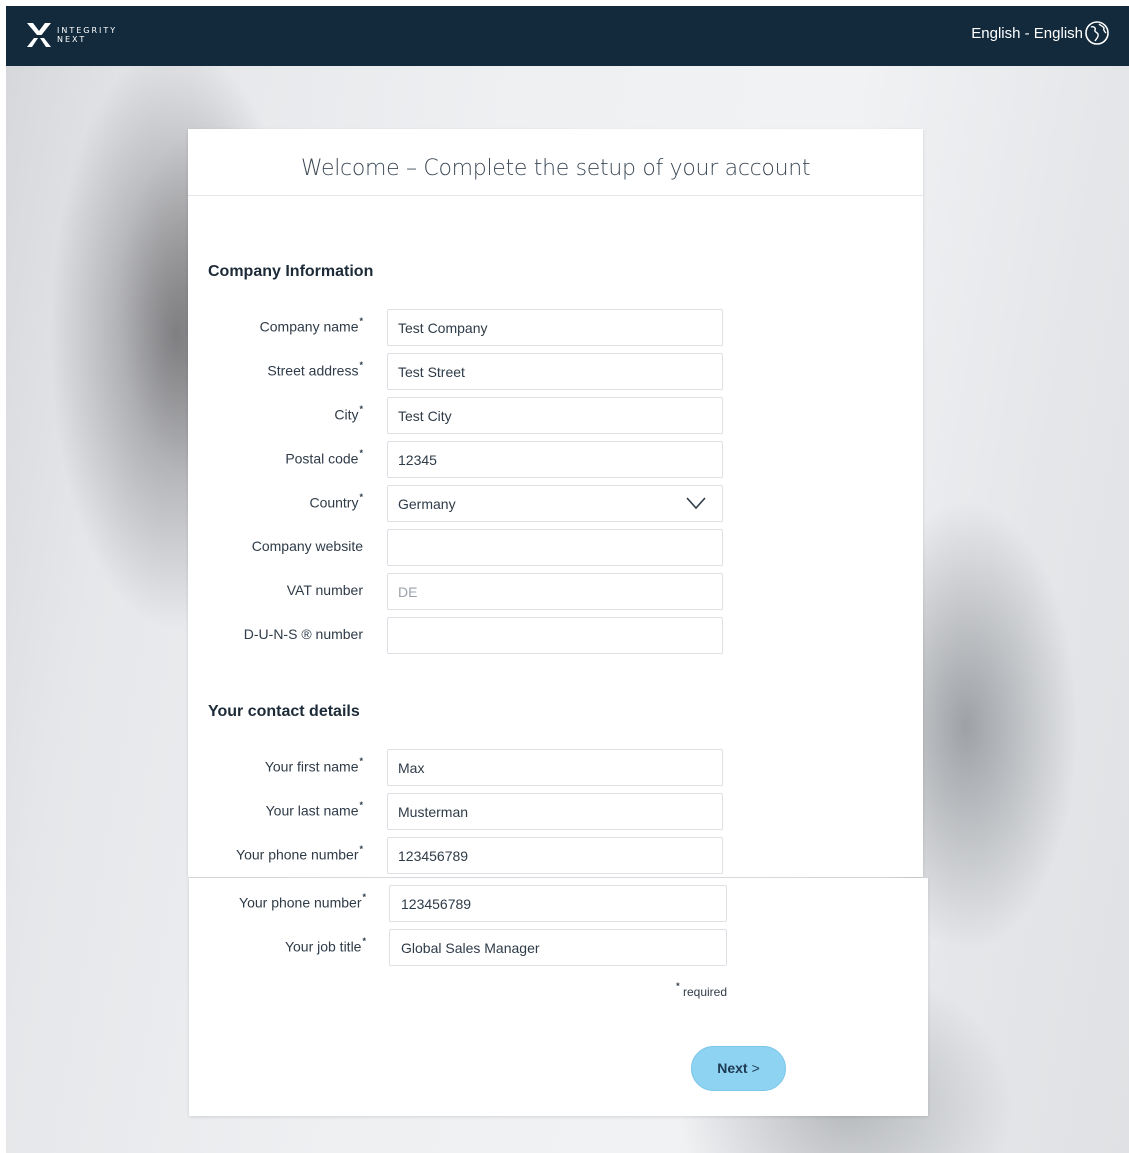 The image size is (1129, 1153). Describe the element at coordinates (302, 901) in the screenshot. I see `phone-number-label-continued: Your phone number*` at that location.